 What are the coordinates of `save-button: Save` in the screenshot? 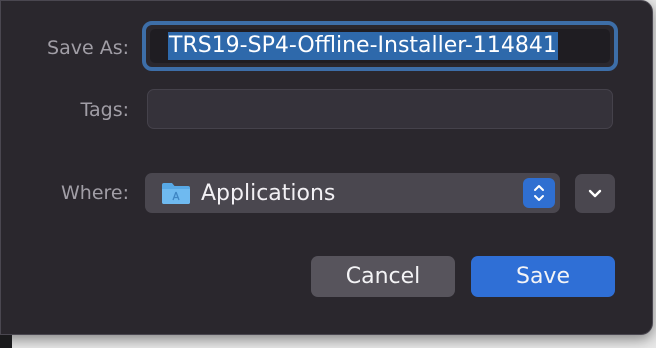 It's located at (543, 276).